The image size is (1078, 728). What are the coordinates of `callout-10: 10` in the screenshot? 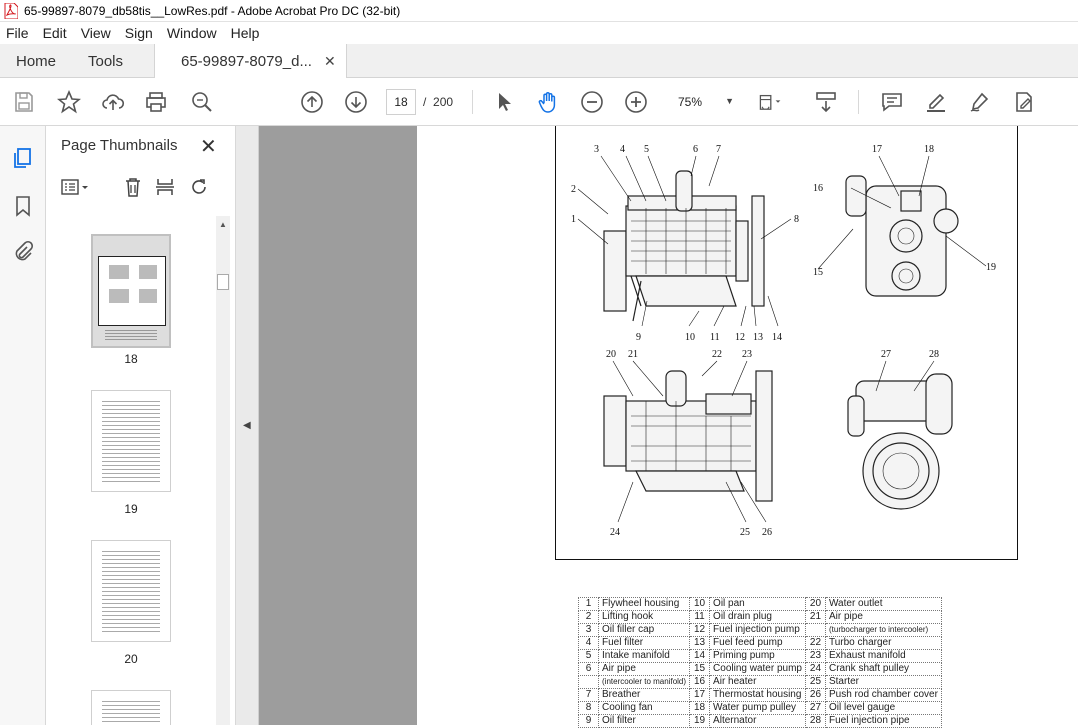 It's located at (690, 337).